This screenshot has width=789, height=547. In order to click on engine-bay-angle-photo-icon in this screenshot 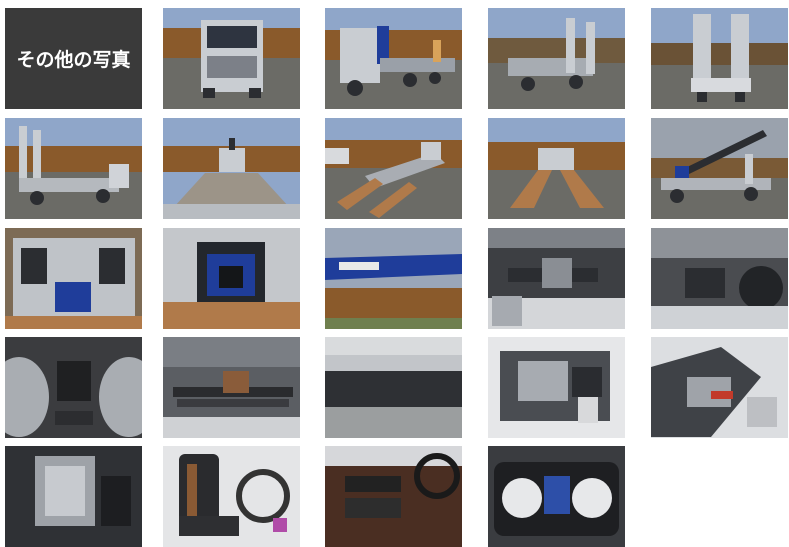, I will do `click(719, 387)`.